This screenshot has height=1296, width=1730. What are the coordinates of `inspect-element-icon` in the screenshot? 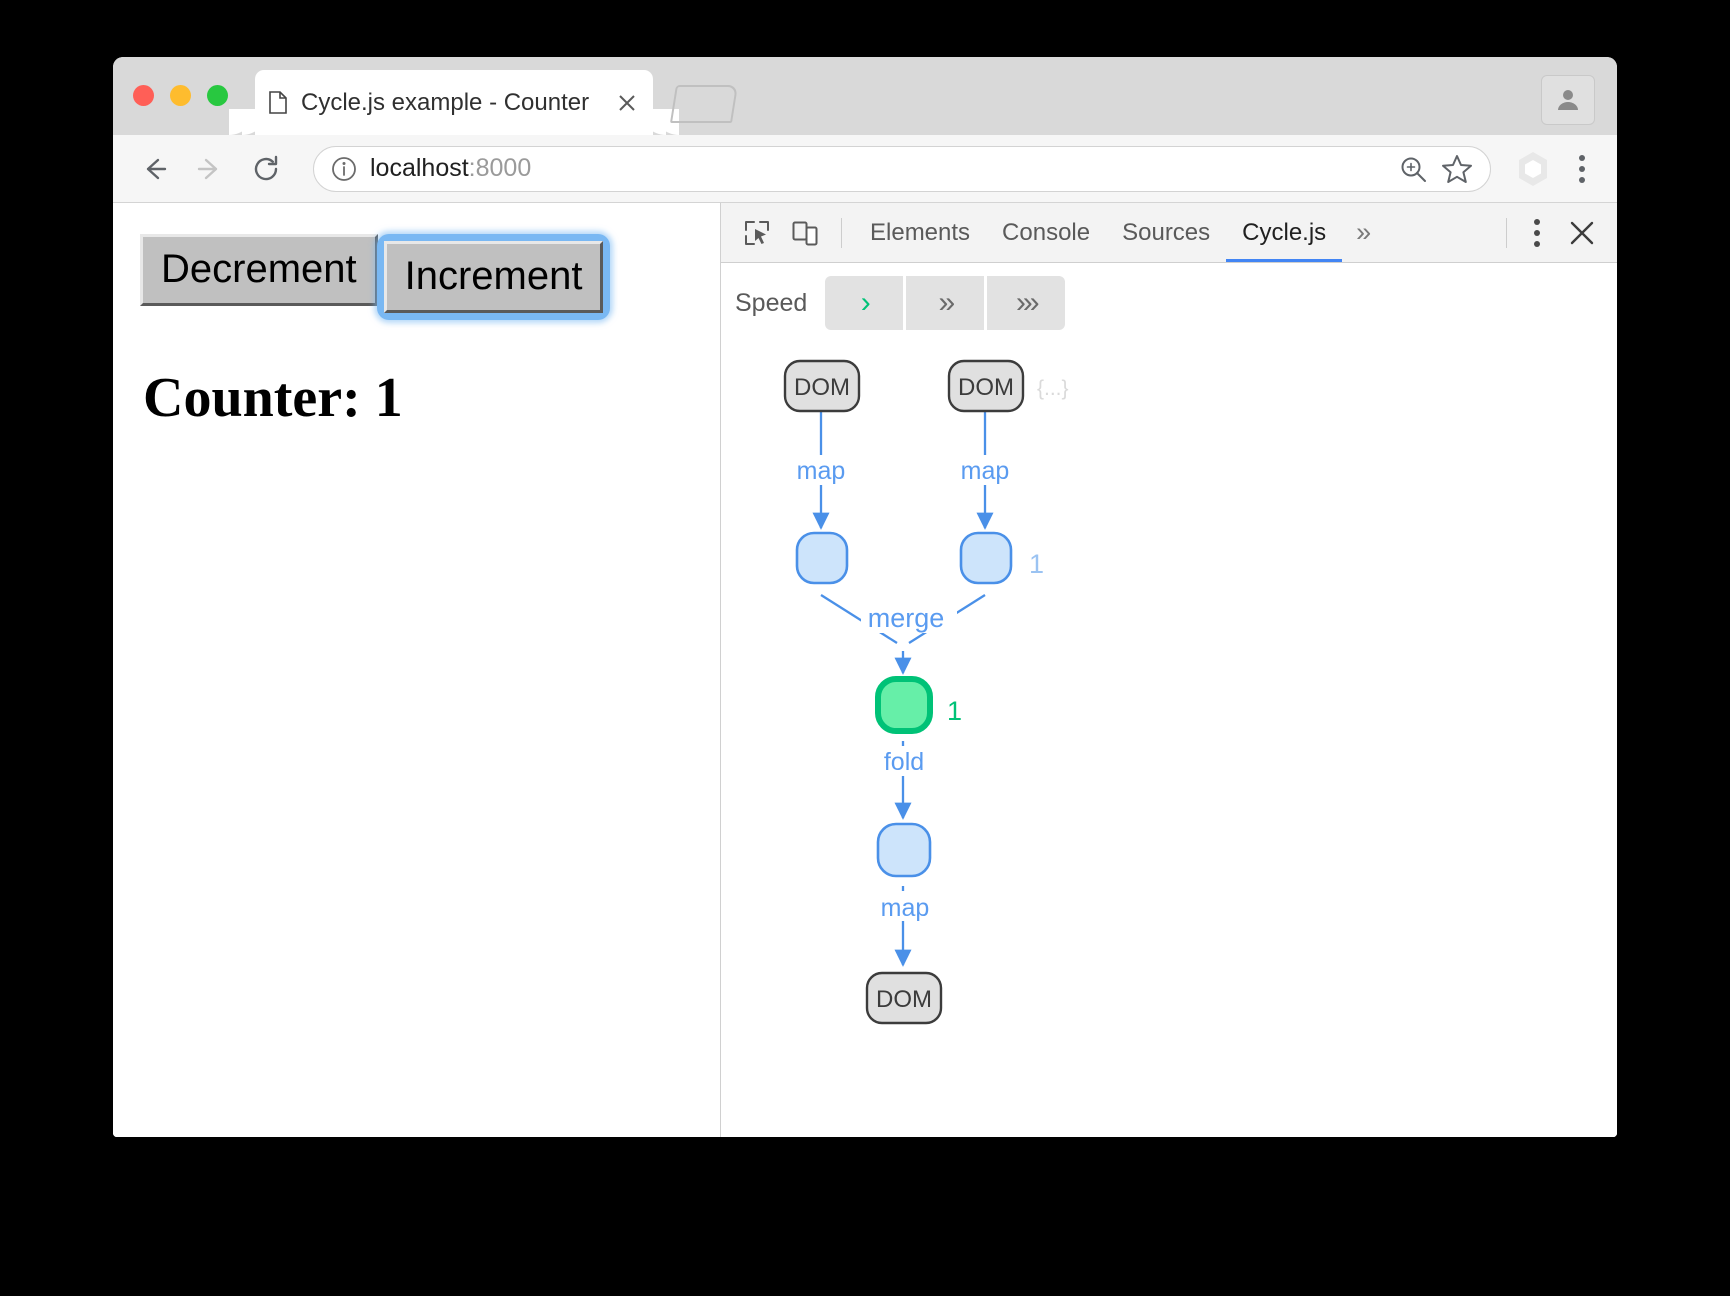 It's located at (757, 233).